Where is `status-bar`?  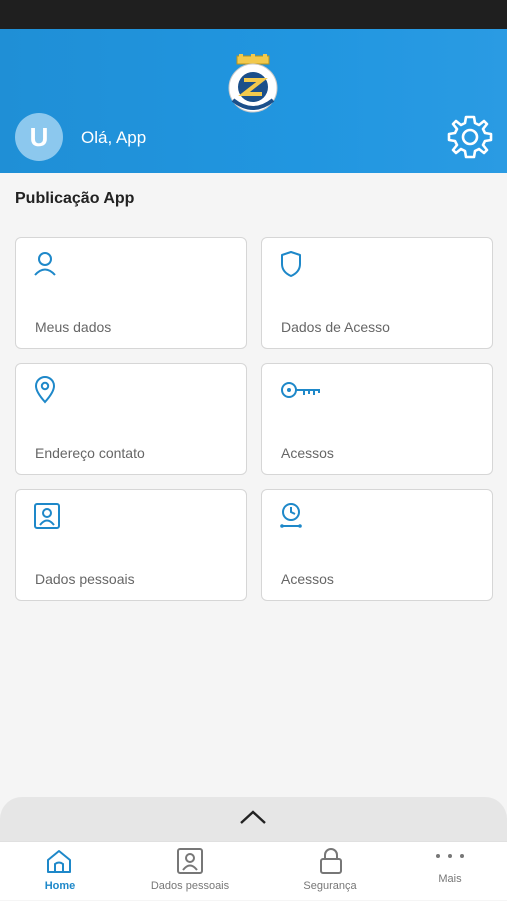 status-bar is located at coordinates (253, 14).